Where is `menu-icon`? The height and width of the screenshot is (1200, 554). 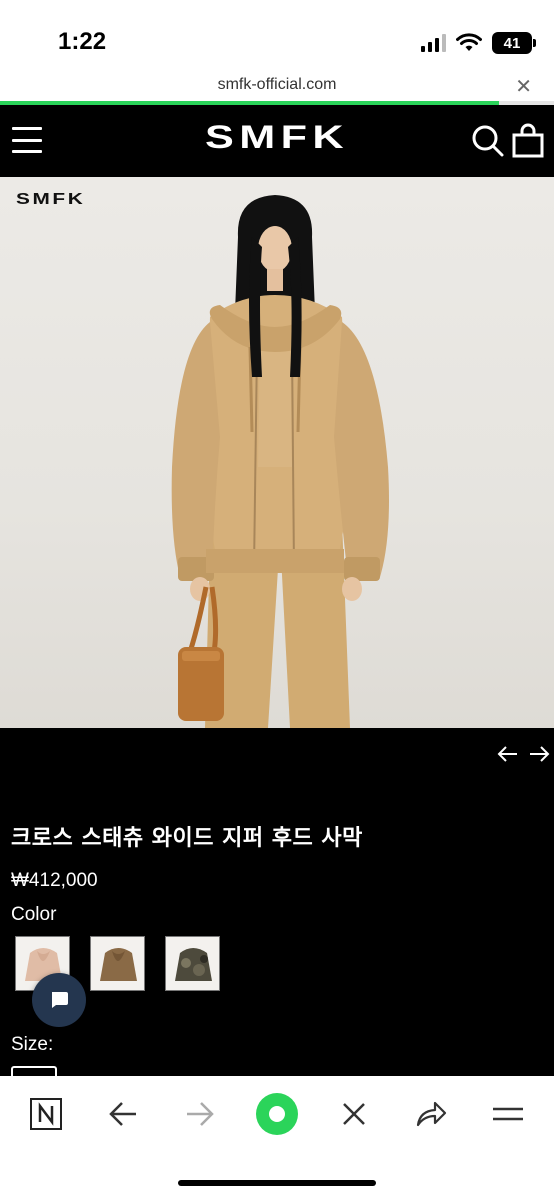 menu-icon is located at coordinates (508, 1114).